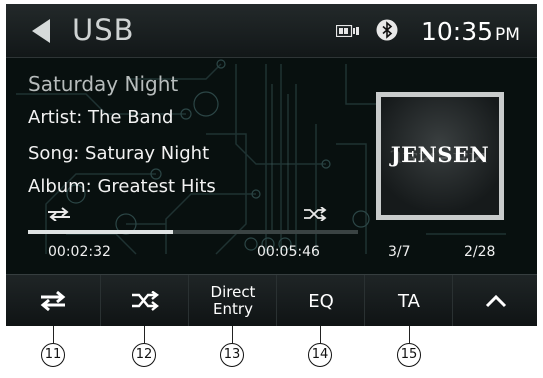  I want to click on repeat-icon, so click(53, 301).